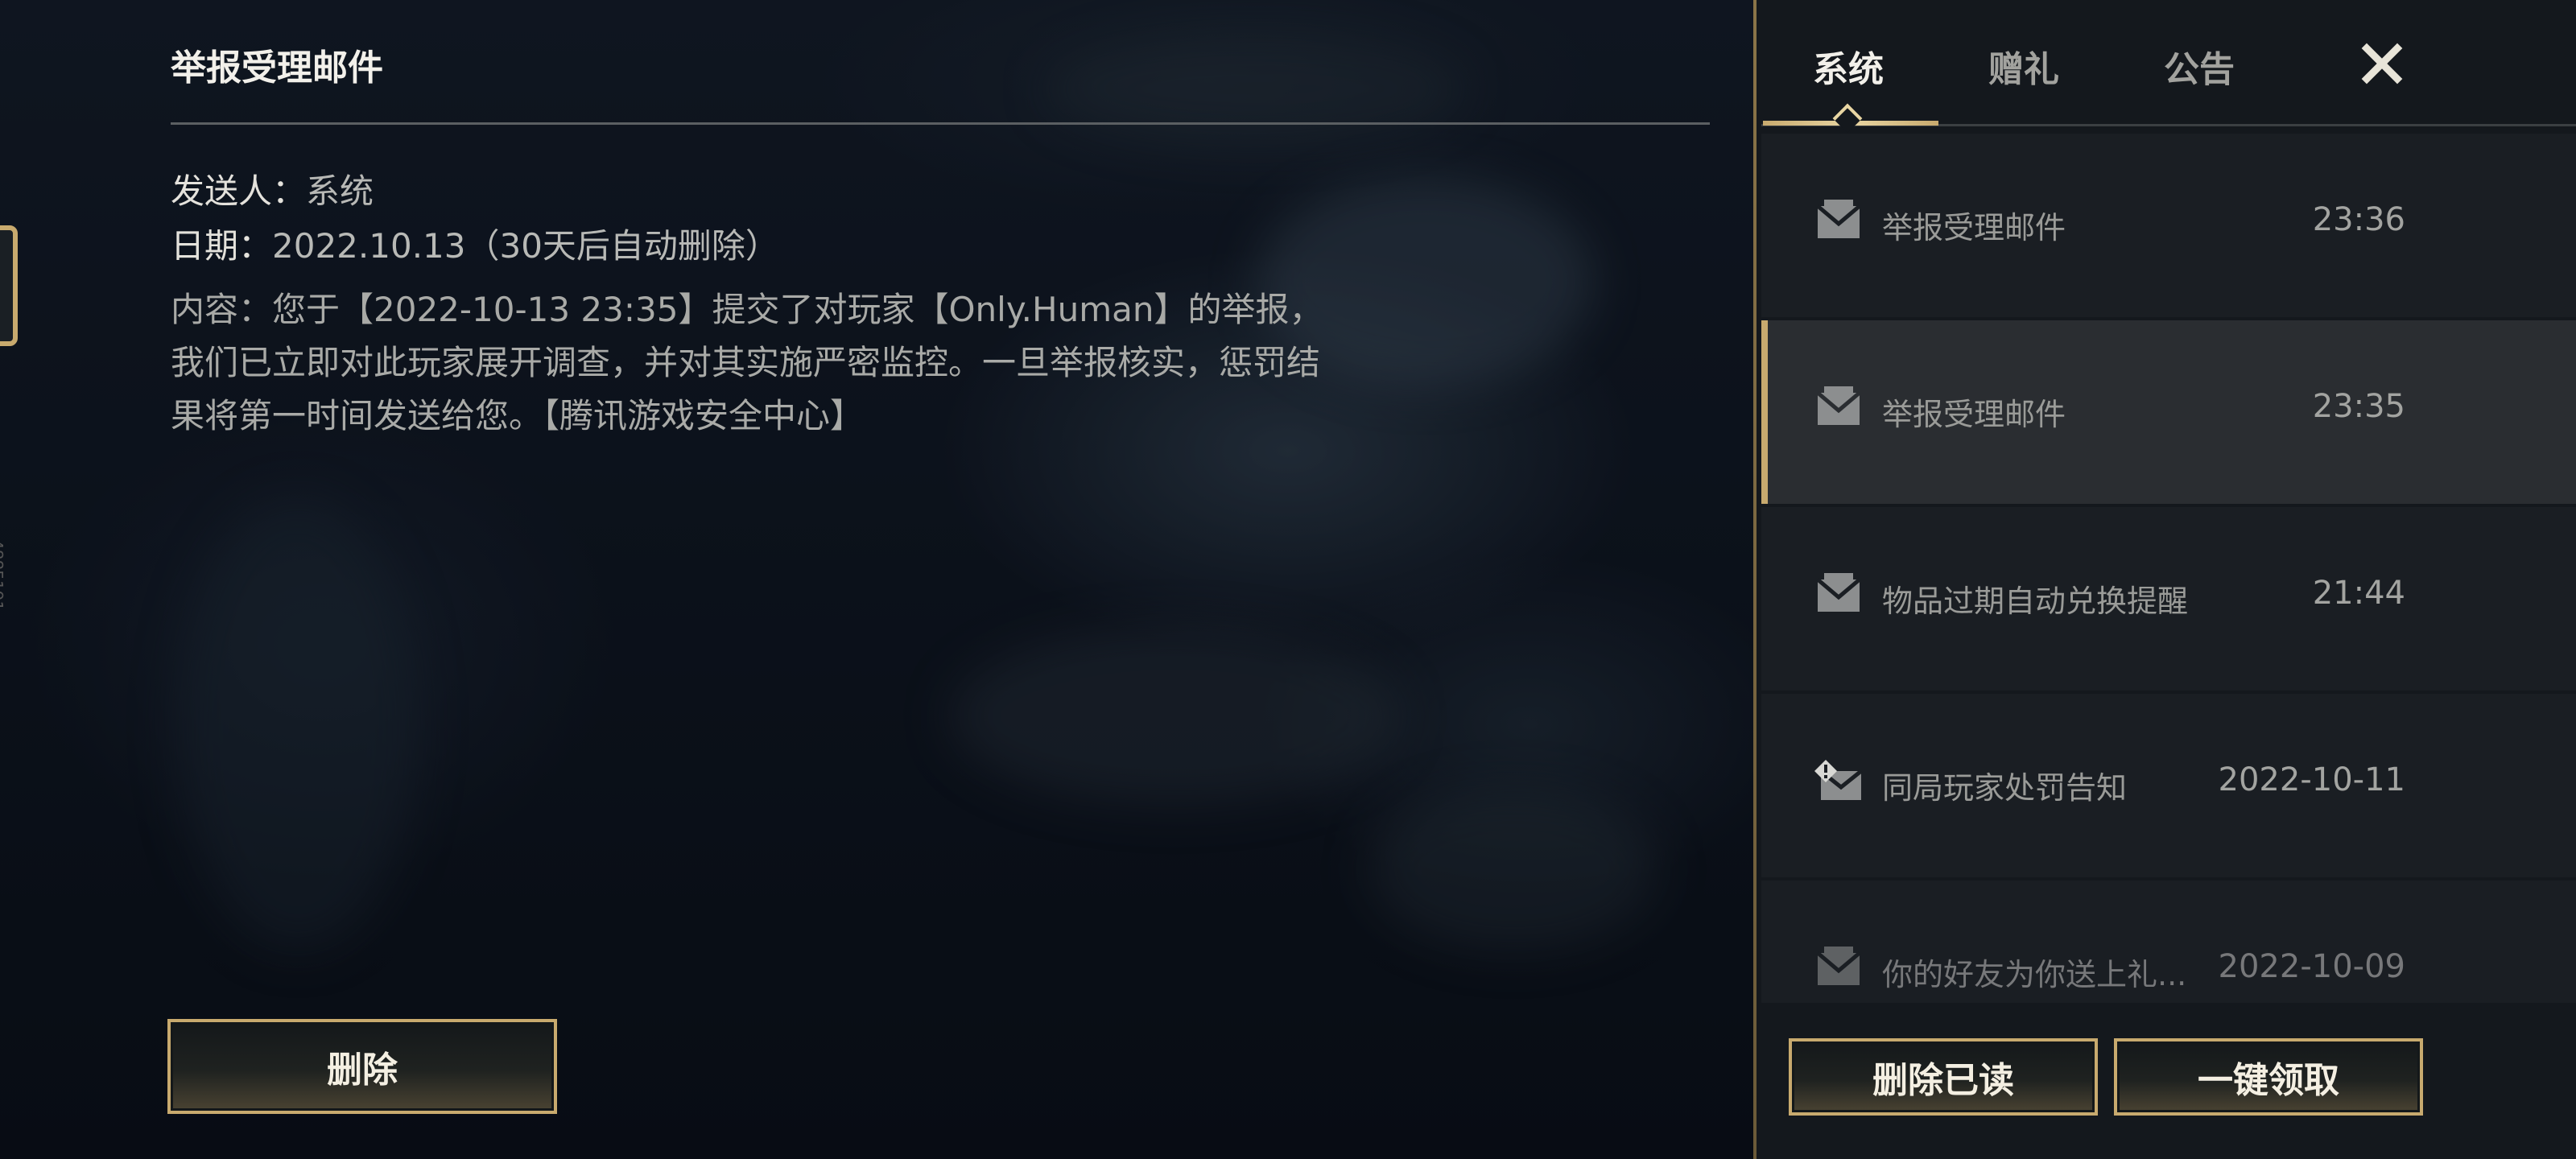  What do you see at coordinates (340, 191) in the screenshot?
I see `sender-value: 系统` at bounding box center [340, 191].